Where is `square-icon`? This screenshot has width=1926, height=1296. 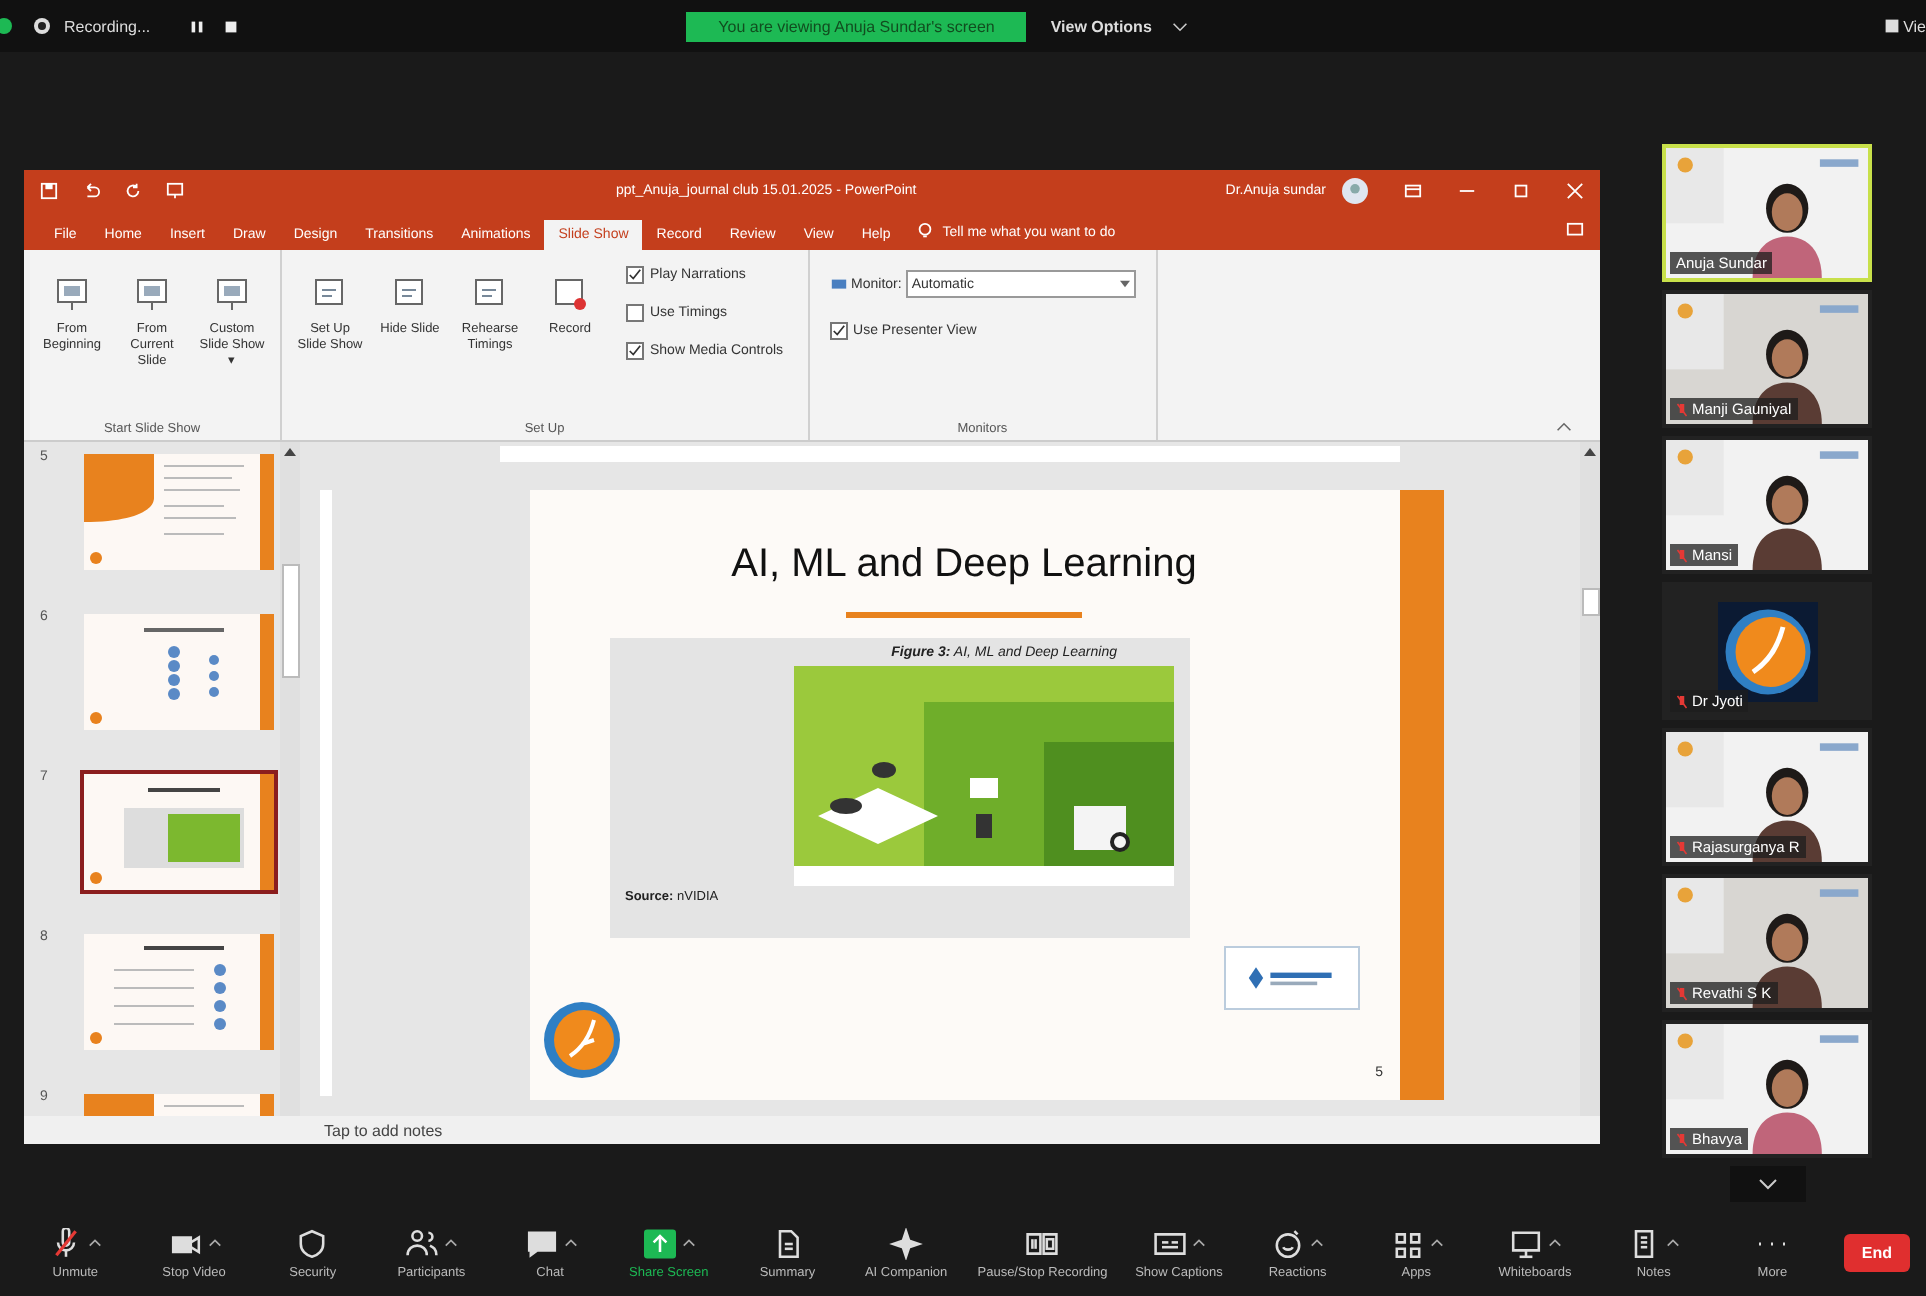
square-icon is located at coordinates (1891, 26).